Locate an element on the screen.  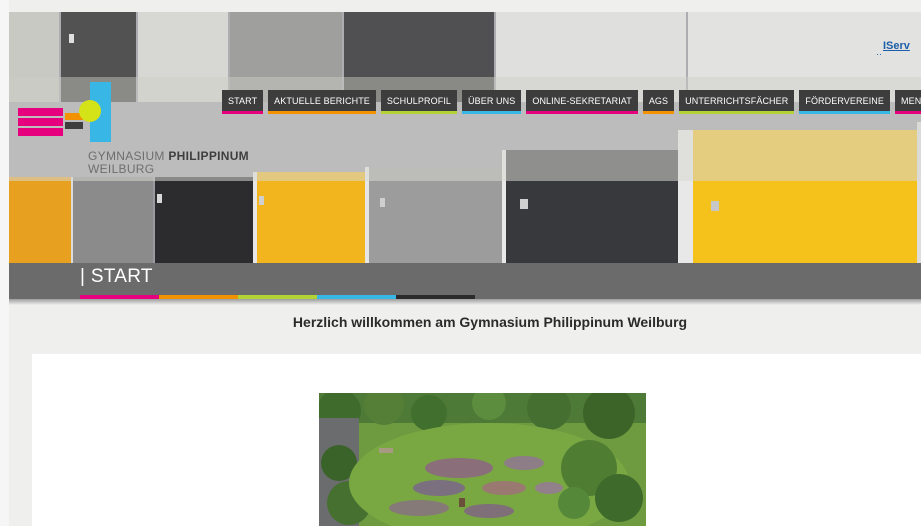
school-name-part1: GYMNASIUM is located at coordinates (128, 156).